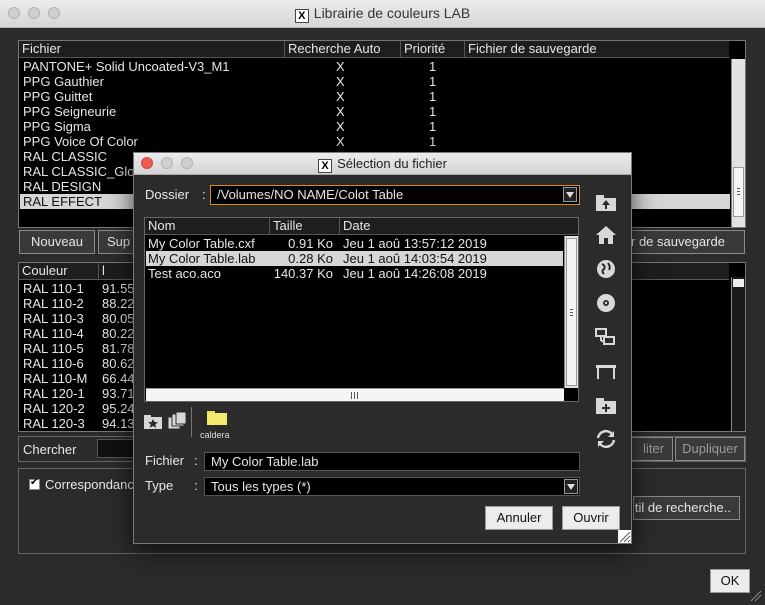 The width and height of the screenshot is (765, 605). Describe the element at coordinates (301, 16) in the screenshot. I see `x11-logo-icon: X` at that location.